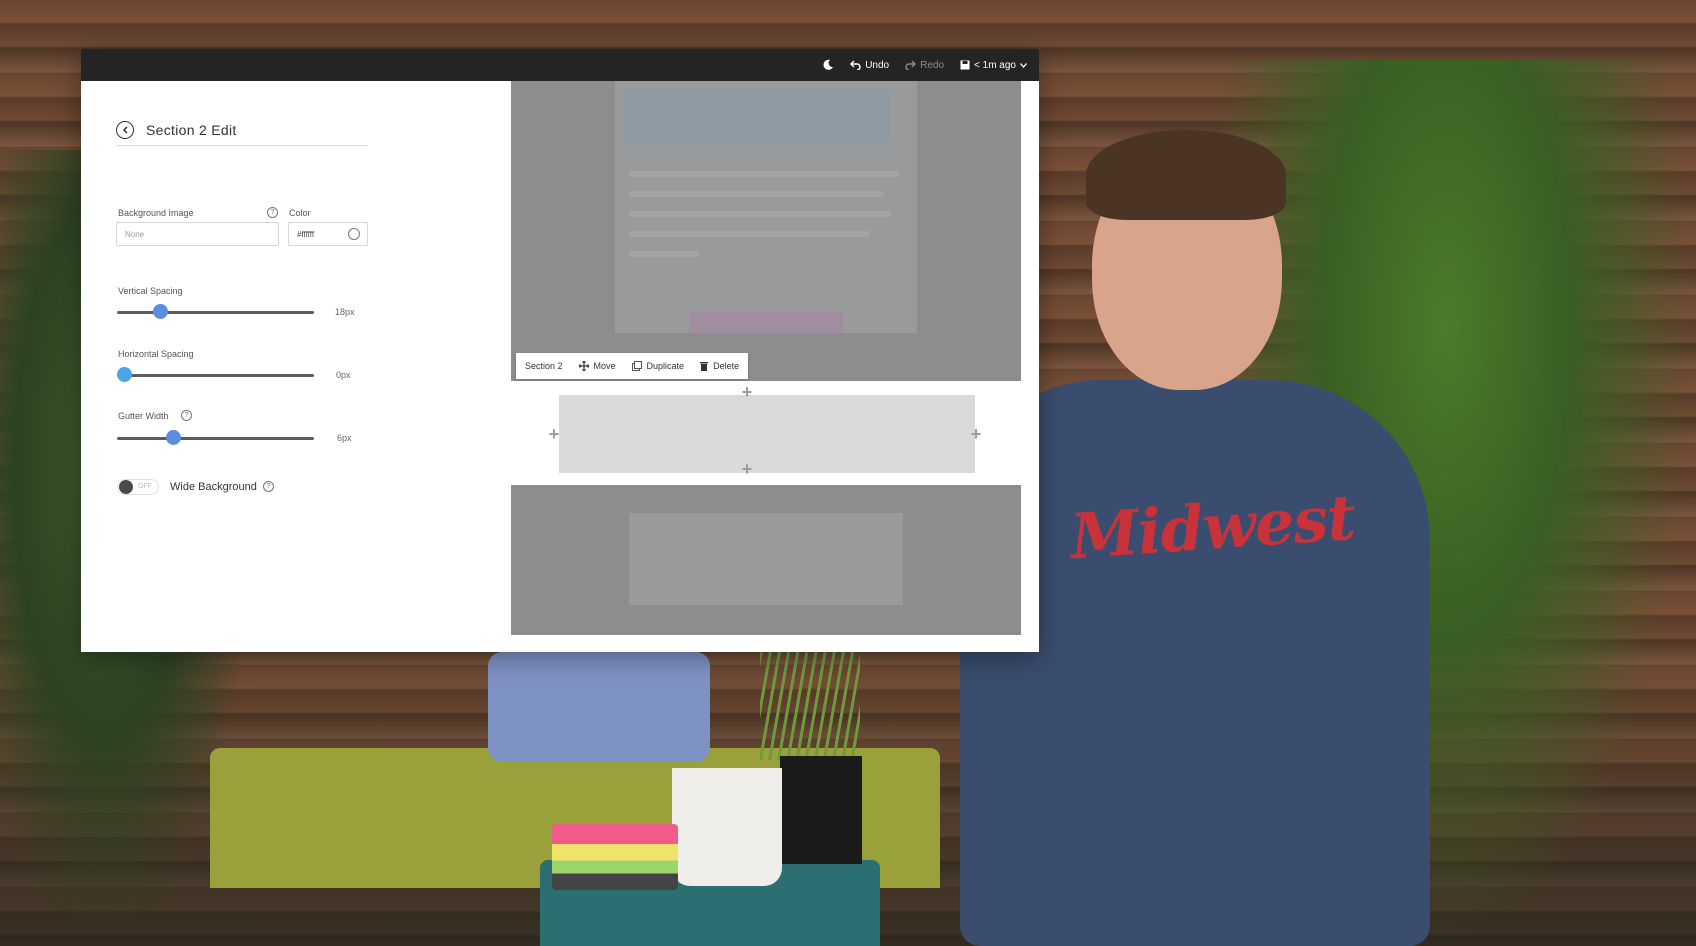 The height and width of the screenshot is (946, 1696). What do you see at coordinates (727, 827) in the screenshot?
I see `pen-mug` at bounding box center [727, 827].